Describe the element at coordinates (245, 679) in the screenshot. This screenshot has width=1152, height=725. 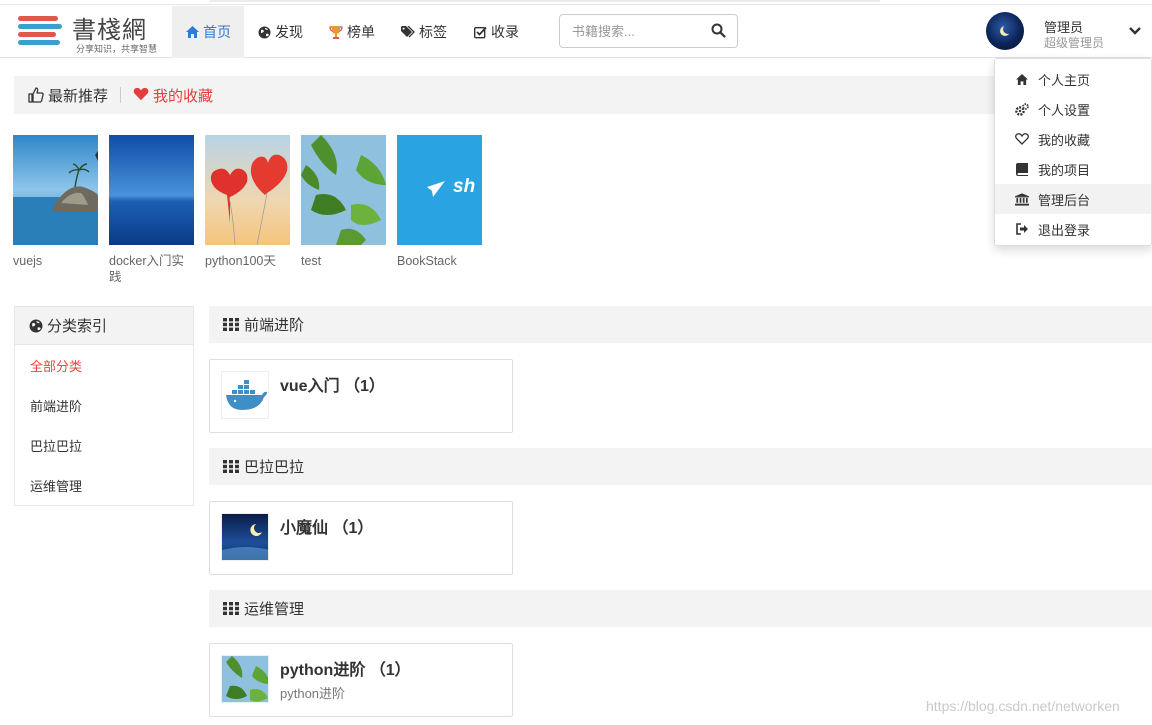
I see `project-thumb-green-leaves` at that location.